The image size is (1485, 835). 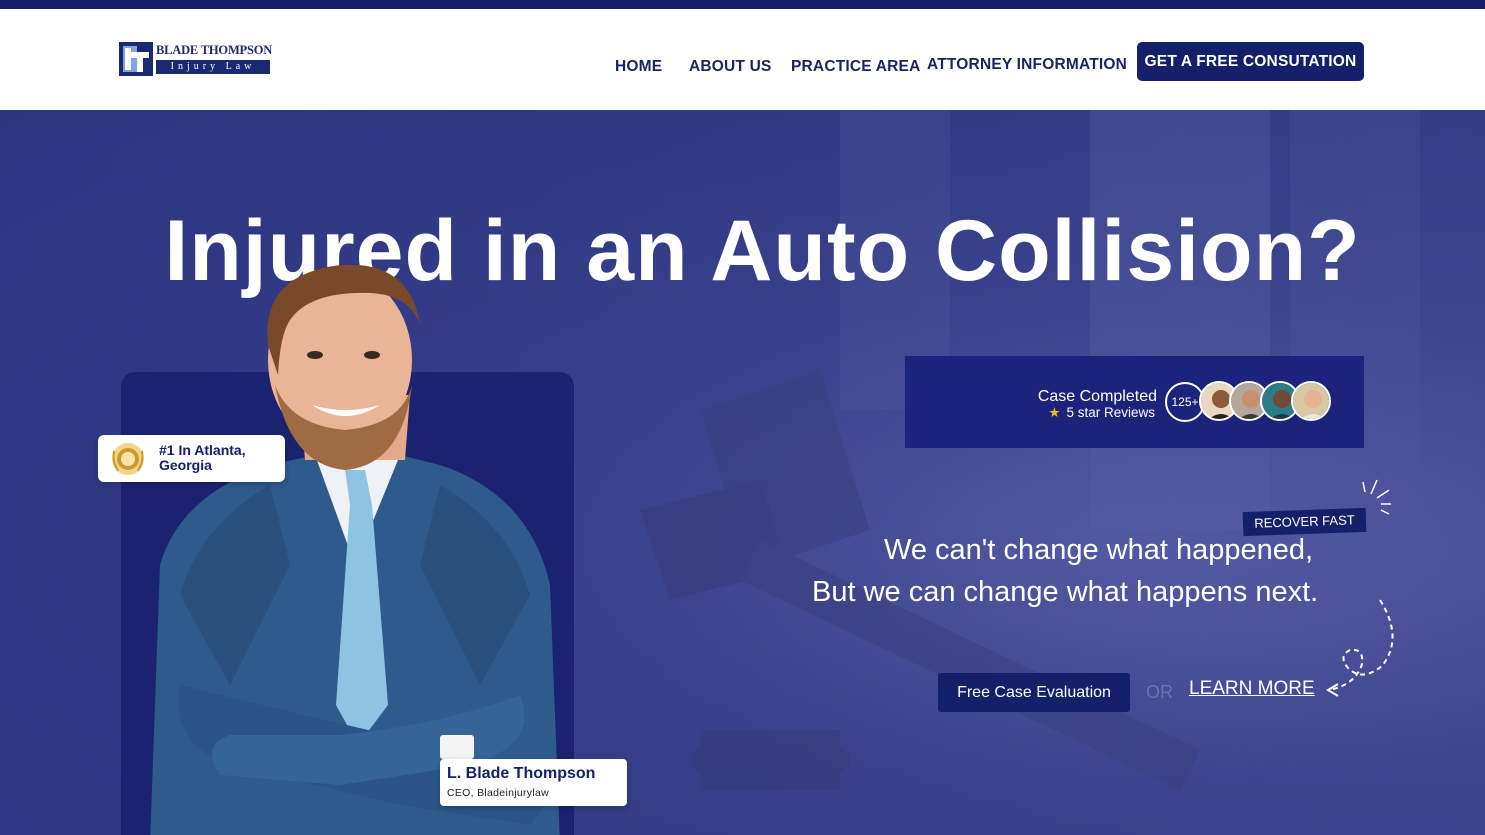 What do you see at coordinates (1110, 412) in the screenshot?
I see `reviews-text: 5 star Reviews` at bounding box center [1110, 412].